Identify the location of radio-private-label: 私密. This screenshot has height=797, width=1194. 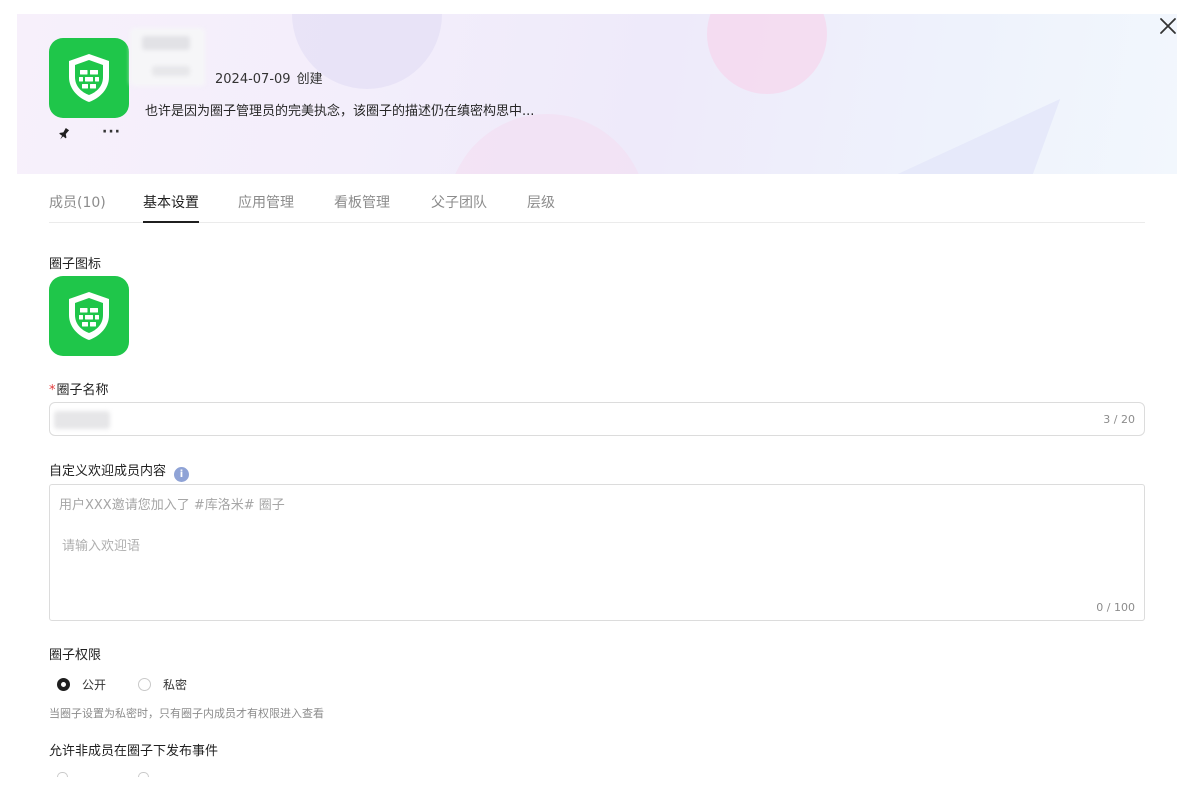
(175, 684).